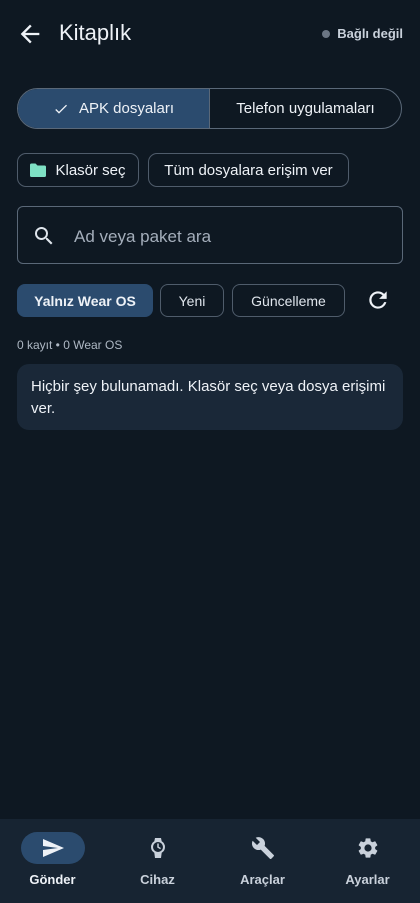 This screenshot has height=903, width=420. What do you see at coordinates (30, 34) in the screenshot?
I see `back-arrow-icon` at bounding box center [30, 34].